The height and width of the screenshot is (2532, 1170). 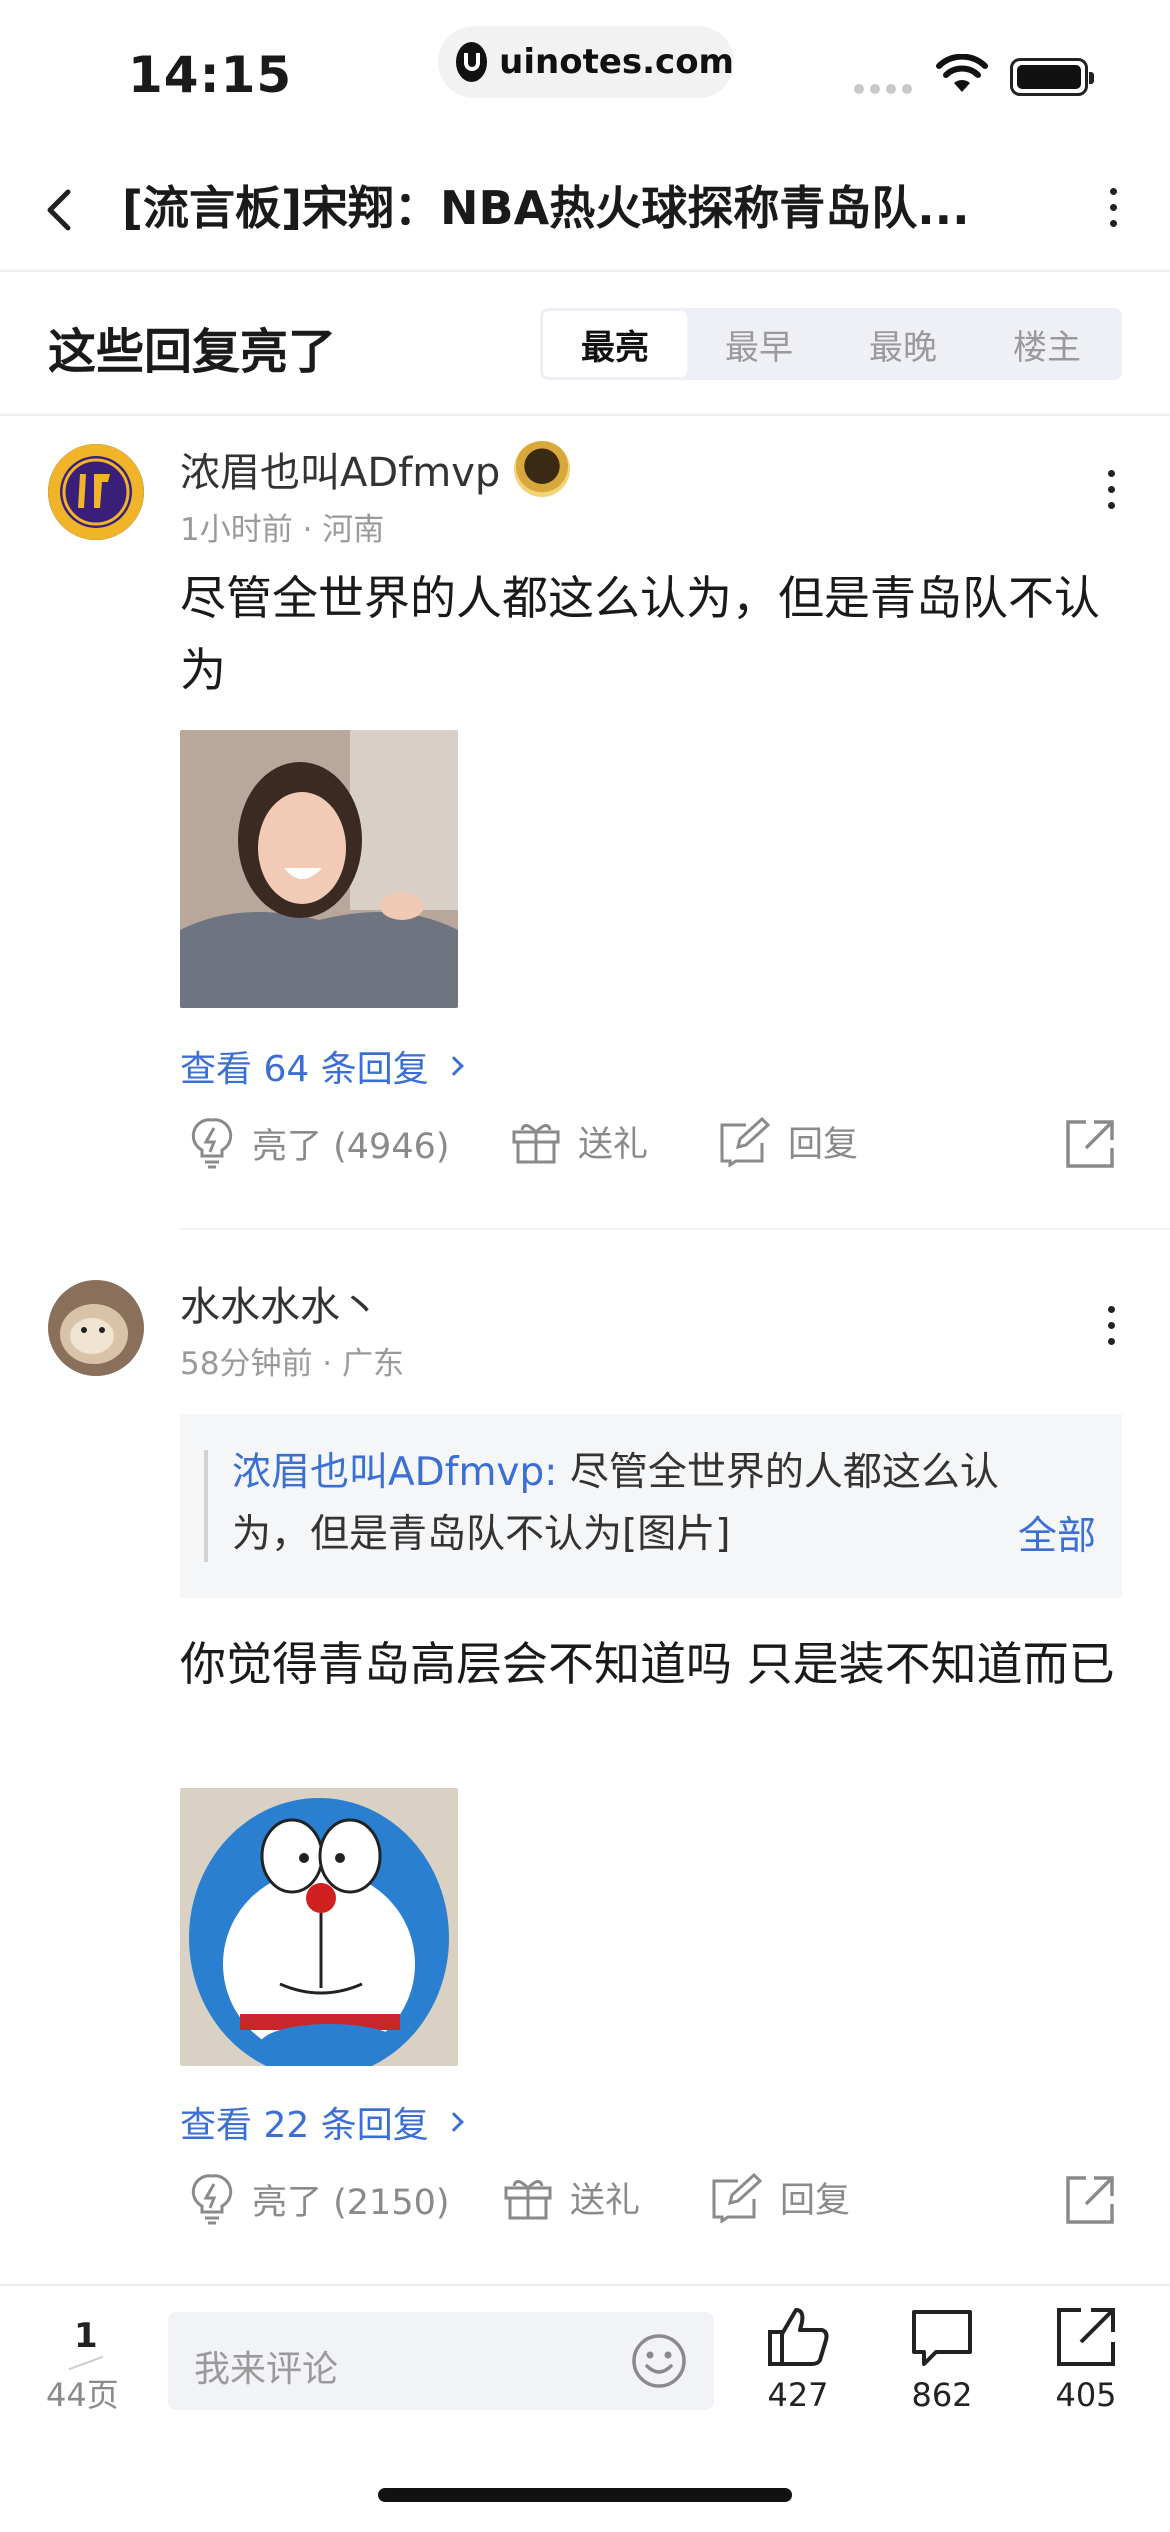 What do you see at coordinates (798, 2337) in the screenshot?
I see `thumbs-up-icon` at bounding box center [798, 2337].